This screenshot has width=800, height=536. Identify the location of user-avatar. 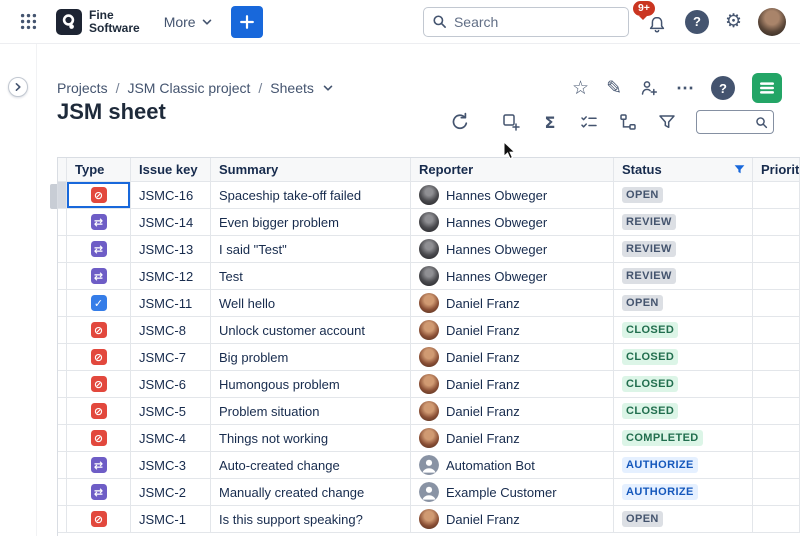
(772, 21).